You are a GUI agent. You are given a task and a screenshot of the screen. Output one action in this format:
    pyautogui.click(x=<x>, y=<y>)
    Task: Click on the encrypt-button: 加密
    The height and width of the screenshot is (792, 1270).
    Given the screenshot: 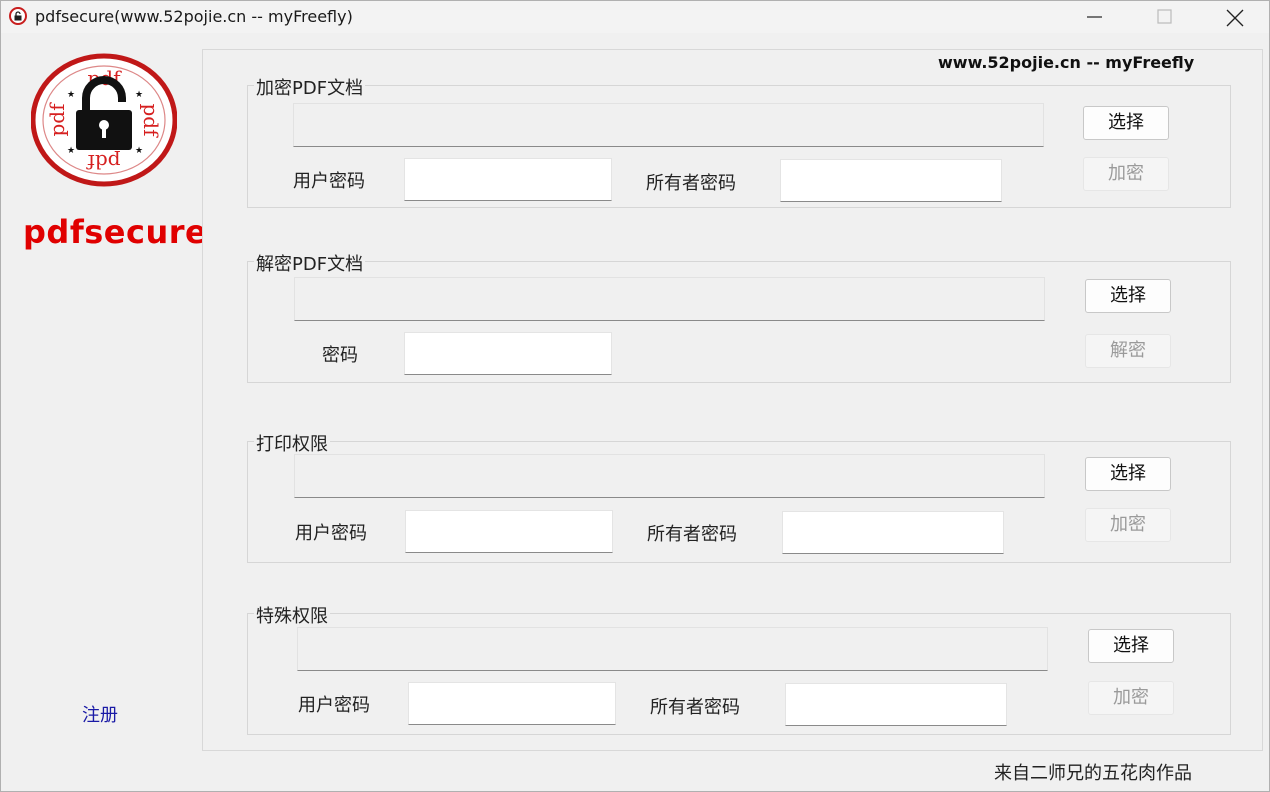 What is the action you would take?
    pyautogui.click(x=1126, y=174)
    